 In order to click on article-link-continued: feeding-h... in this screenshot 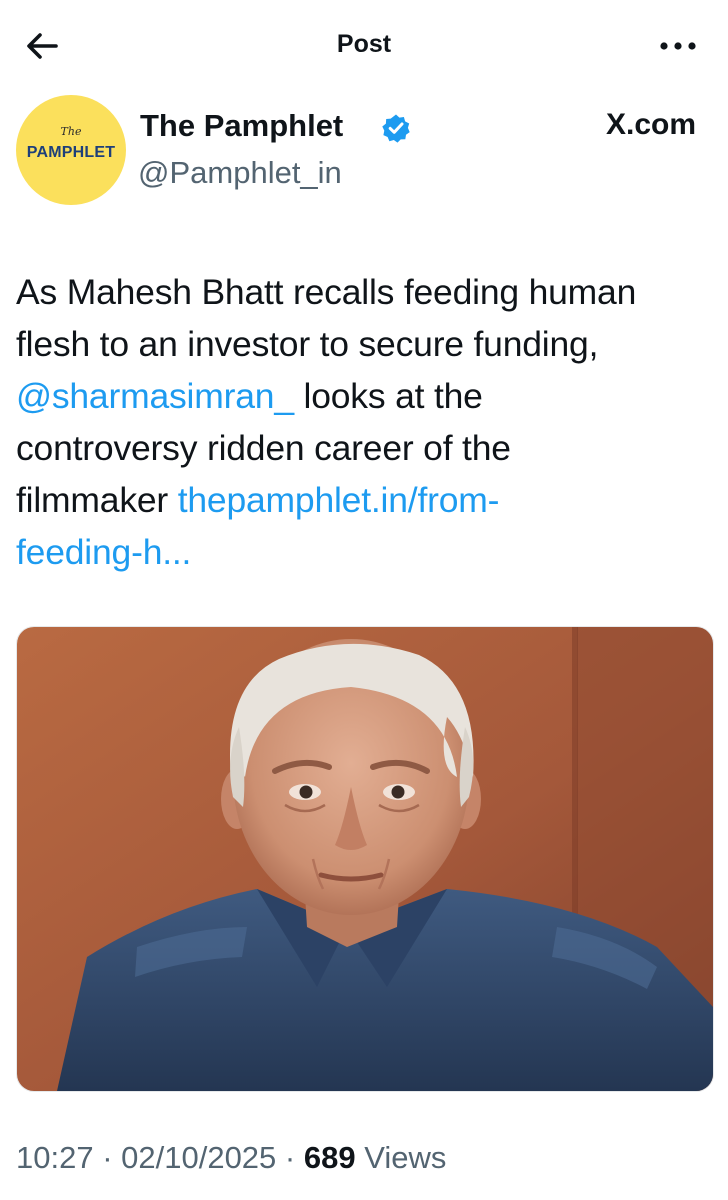, I will do `click(103, 552)`.